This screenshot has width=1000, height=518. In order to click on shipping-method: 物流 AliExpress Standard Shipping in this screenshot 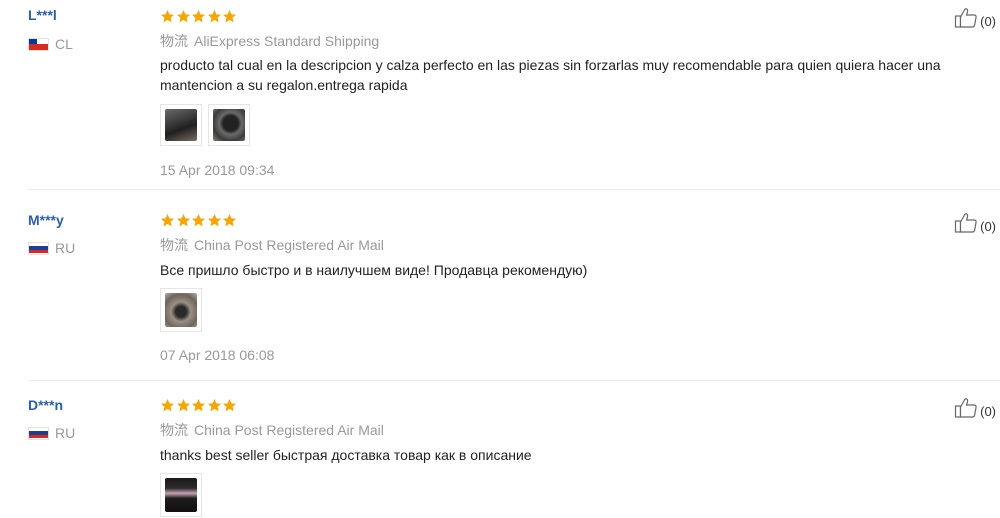, I will do `click(269, 41)`.